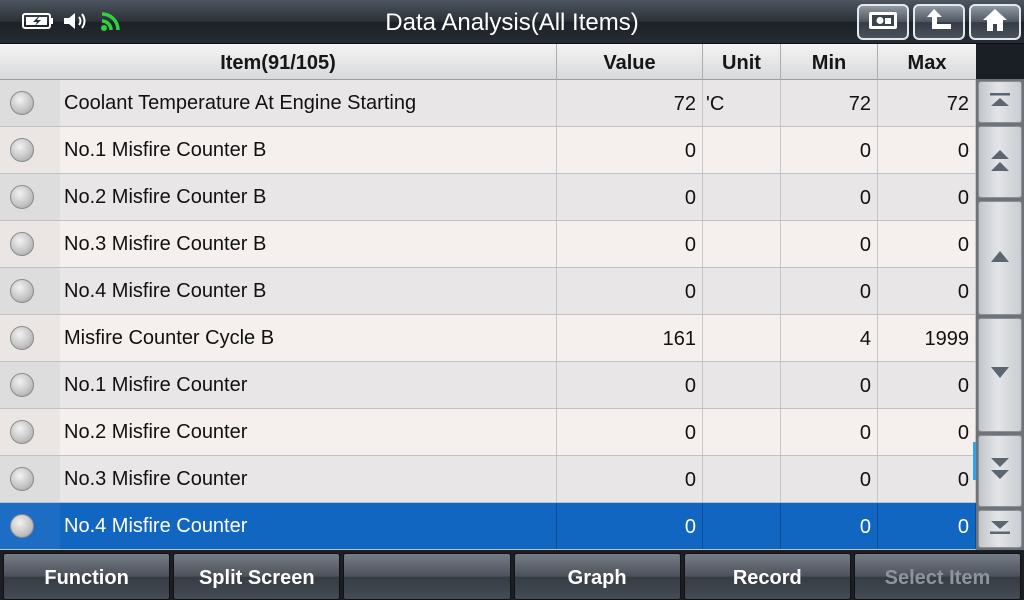  What do you see at coordinates (512, 22) in the screenshot?
I see `title-bar: Data Analysis(All Items)` at bounding box center [512, 22].